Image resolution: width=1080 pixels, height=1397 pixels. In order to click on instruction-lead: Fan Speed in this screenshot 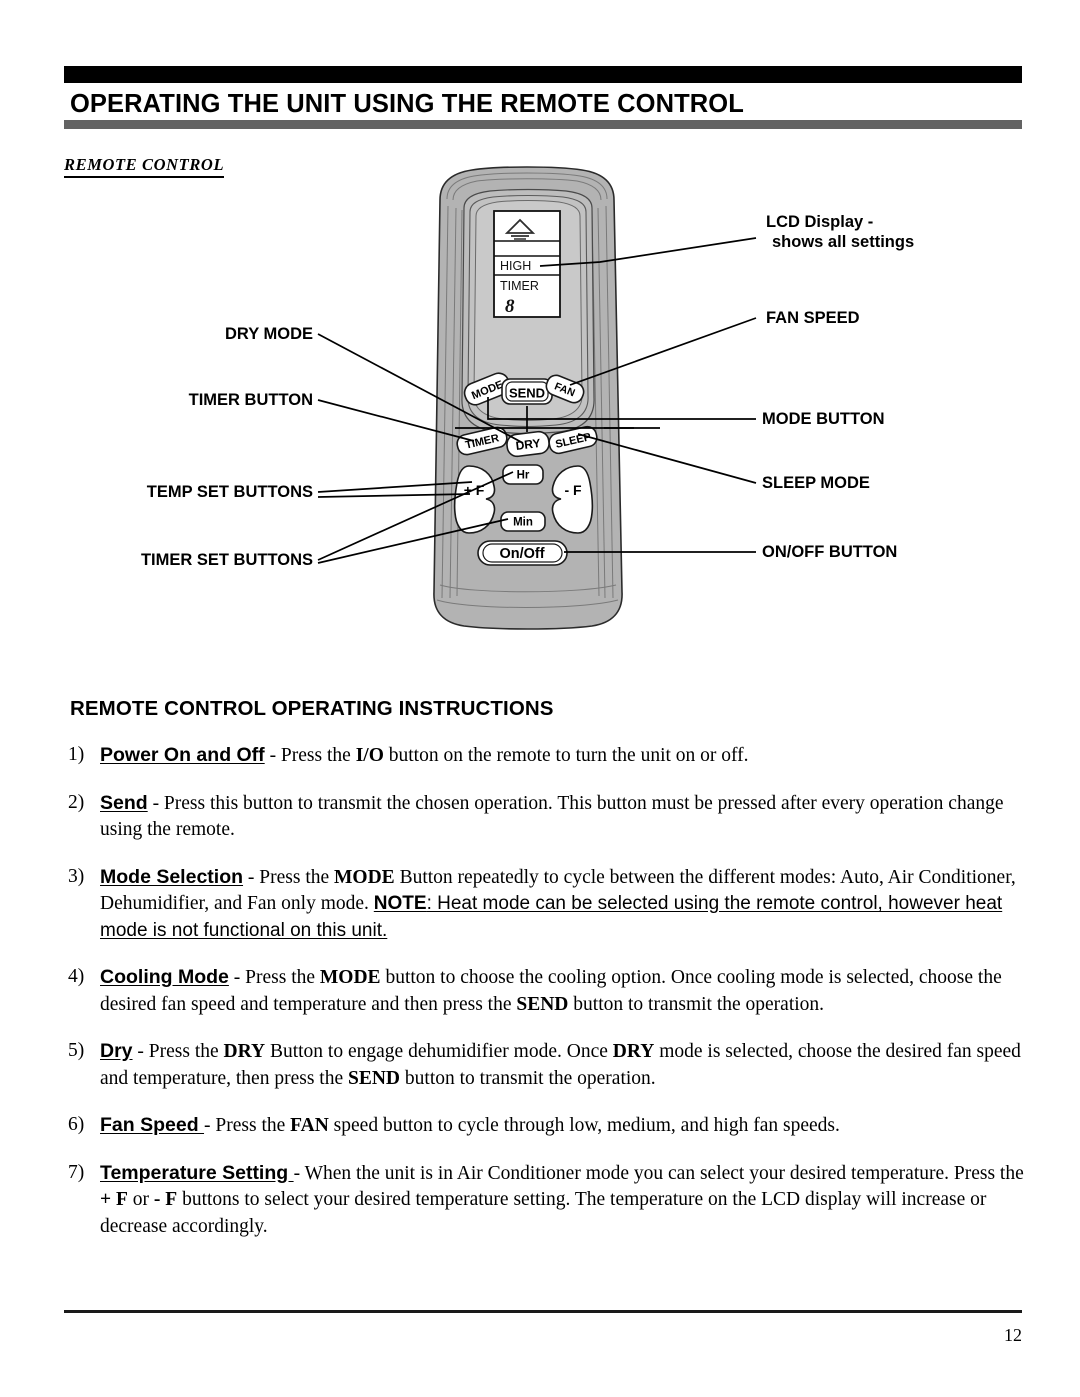, I will do `click(152, 1125)`.